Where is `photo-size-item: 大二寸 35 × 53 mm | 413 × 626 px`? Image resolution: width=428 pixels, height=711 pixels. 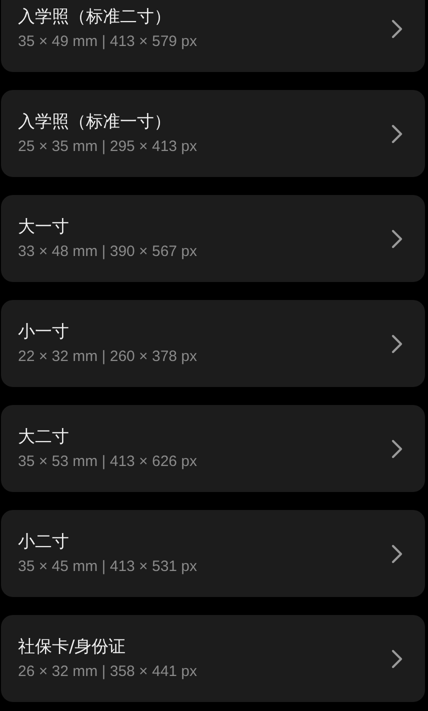
photo-size-item: 大二寸 35 × 53 mm | 413 × 626 px is located at coordinates (213, 448).